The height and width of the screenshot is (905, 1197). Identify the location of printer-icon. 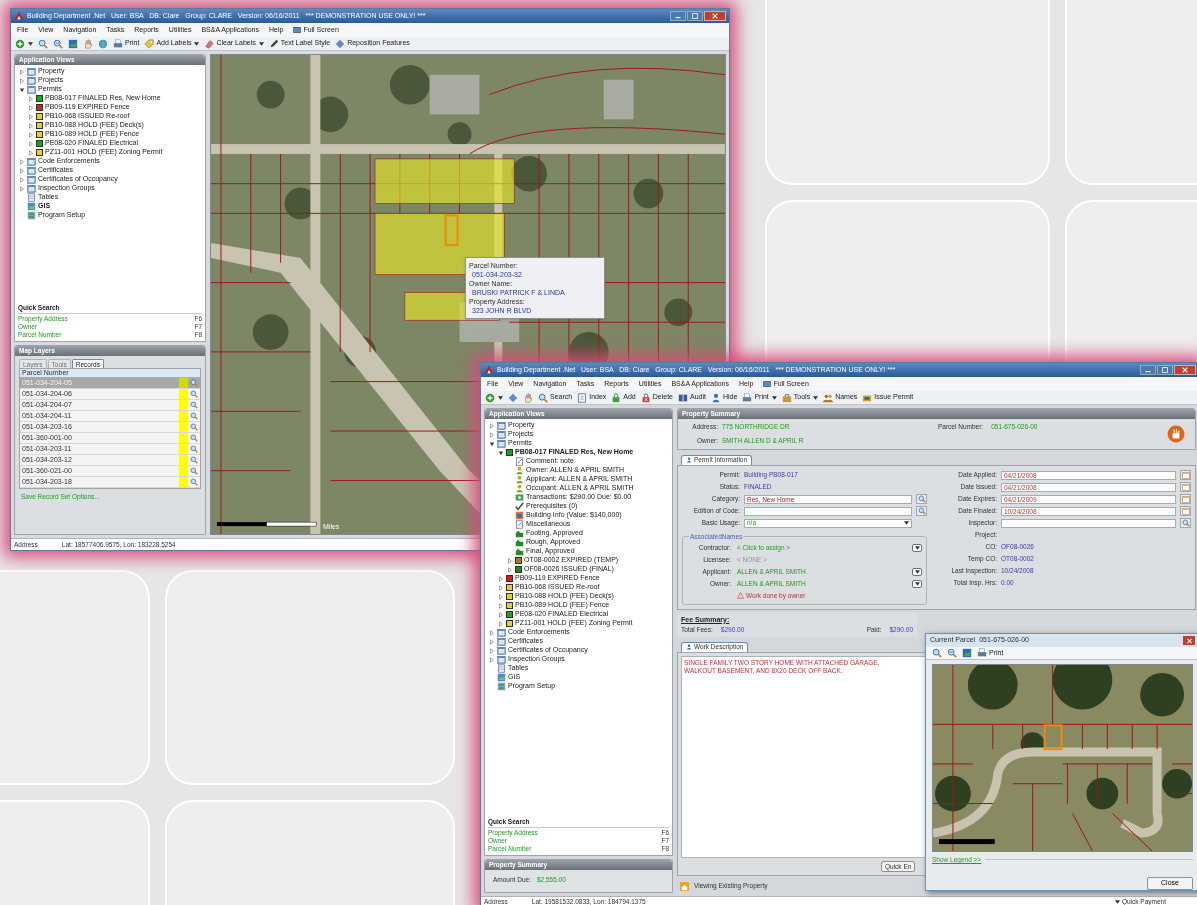
(118, 43).